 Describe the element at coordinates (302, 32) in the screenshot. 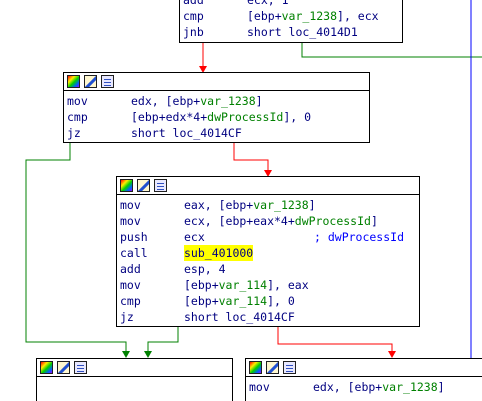

I see `jump-target: short loc_4014D1` at that location.